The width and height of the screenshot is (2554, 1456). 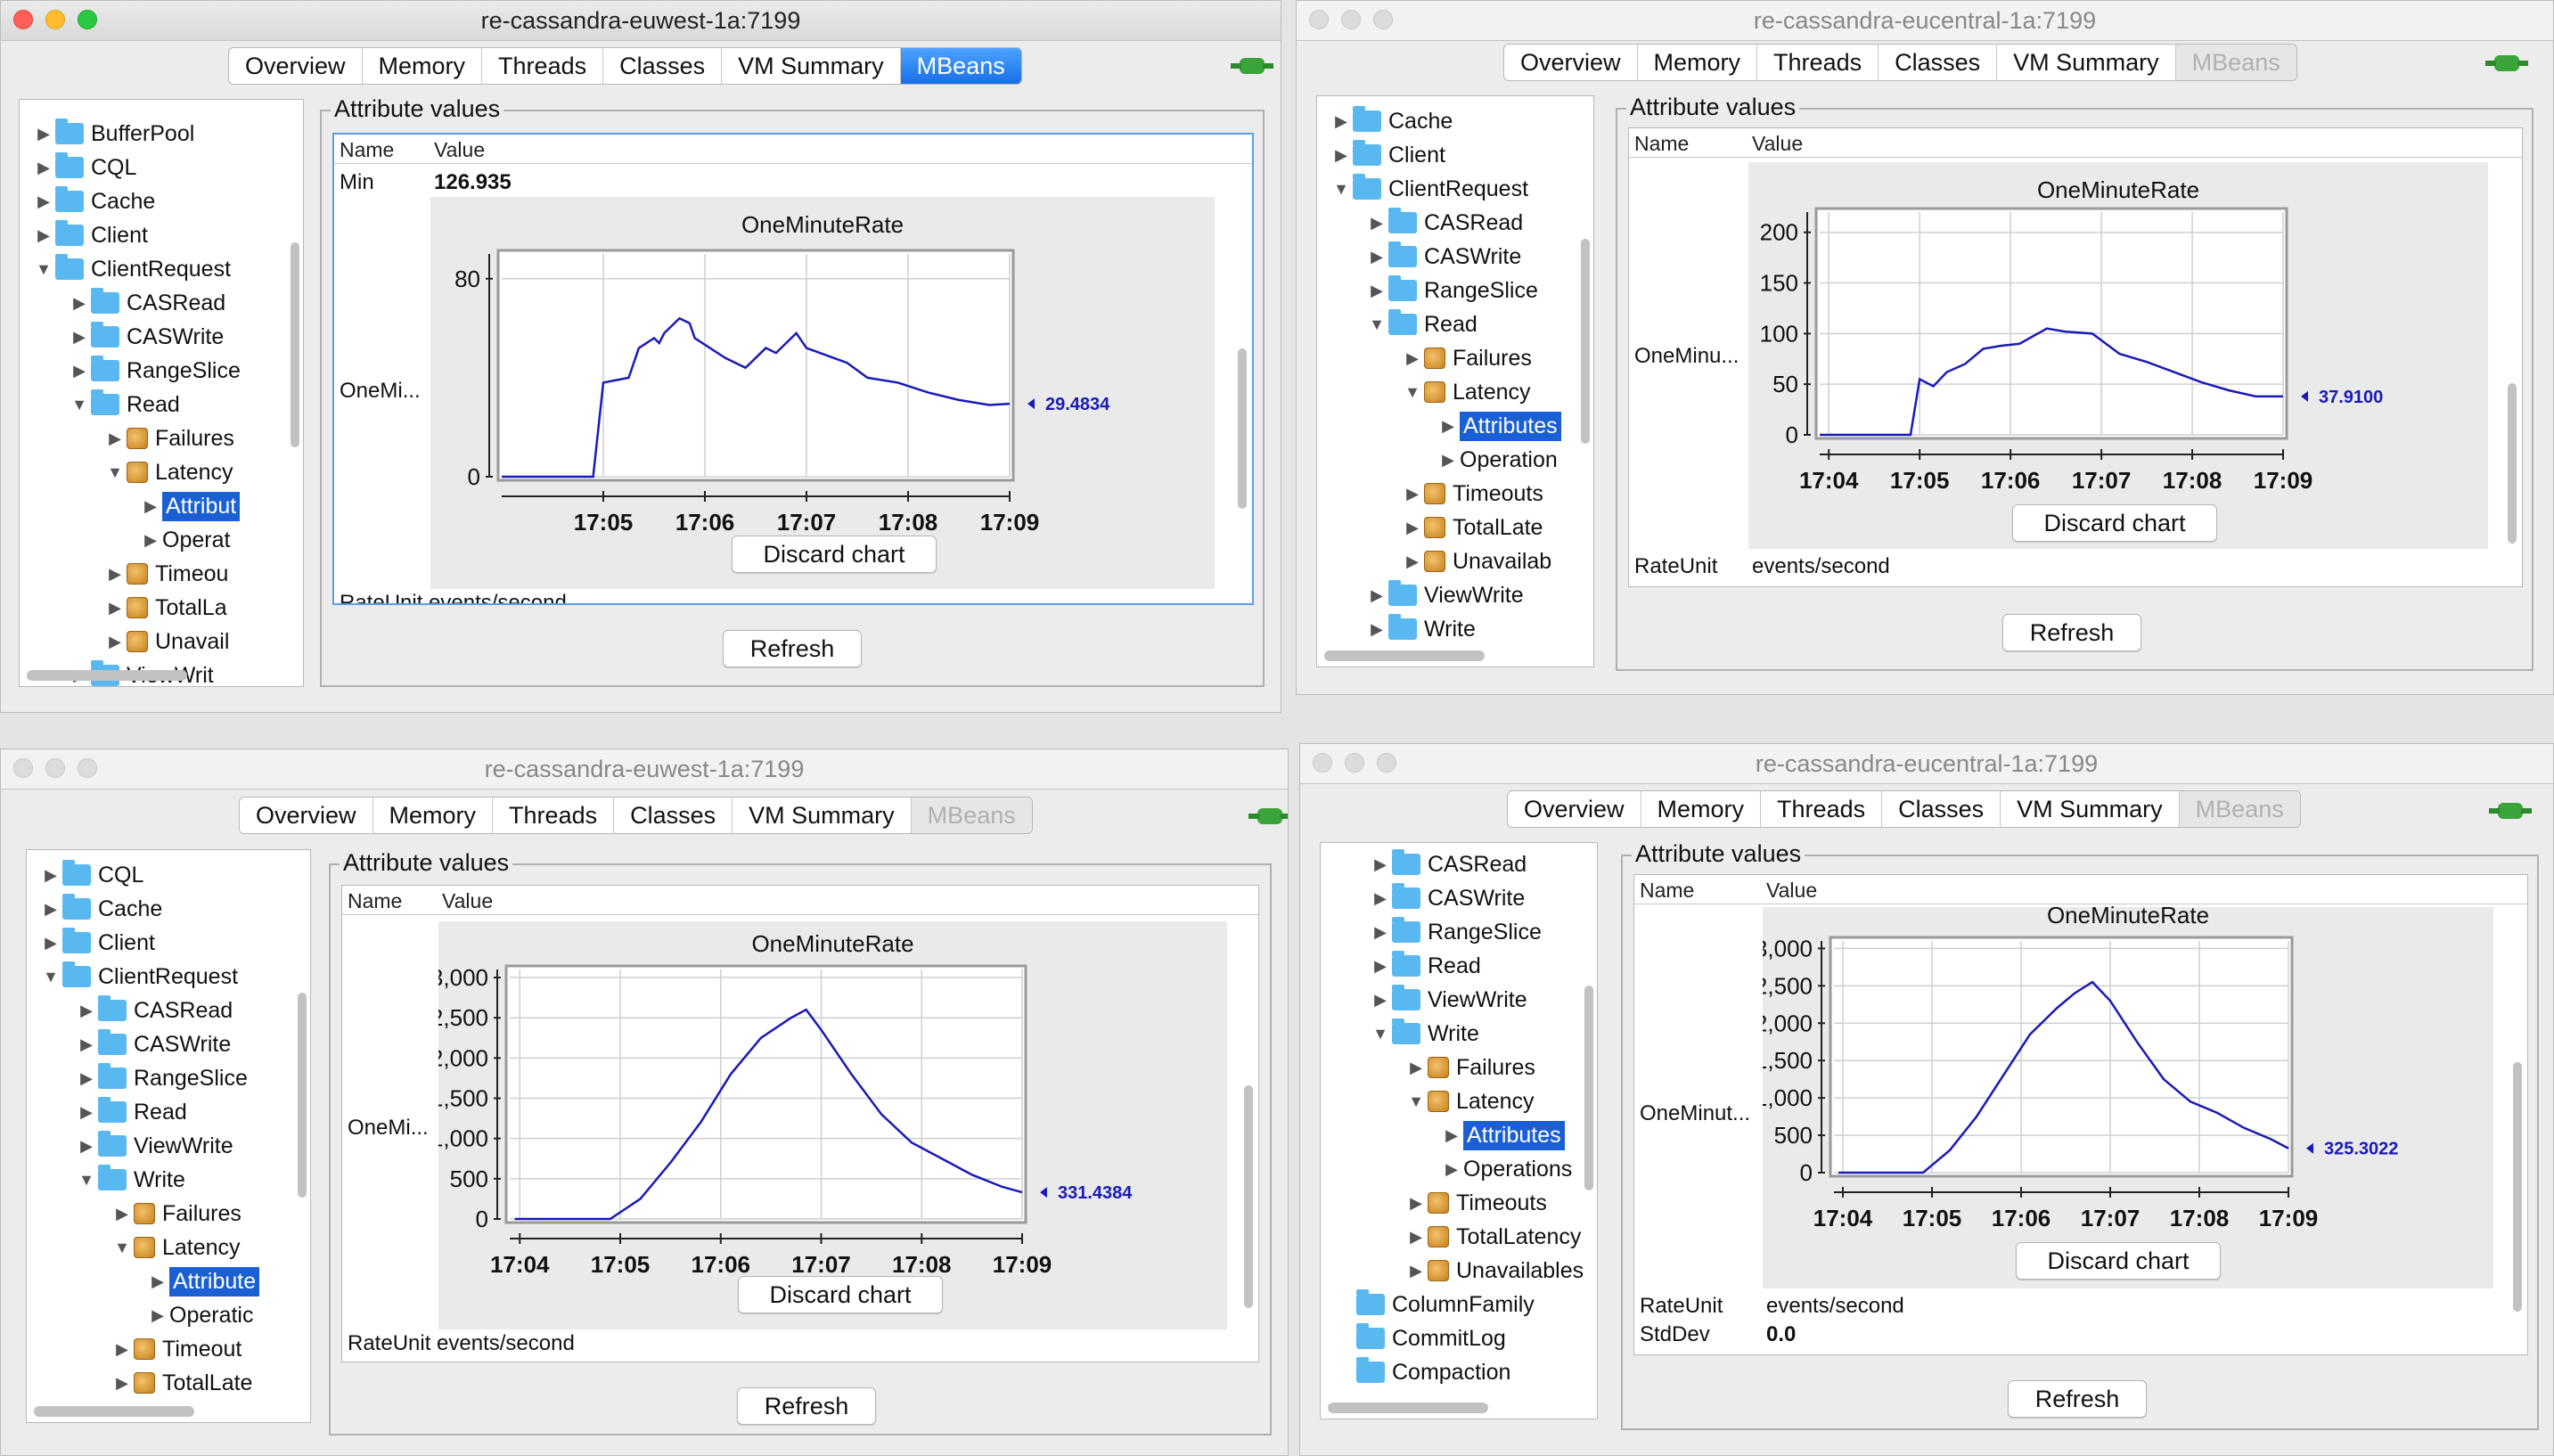 What do you see at coordinates (1420, 629) in the screenshot?
I see `tree-node: ▶ Write` at bounding box center [1420, 629].